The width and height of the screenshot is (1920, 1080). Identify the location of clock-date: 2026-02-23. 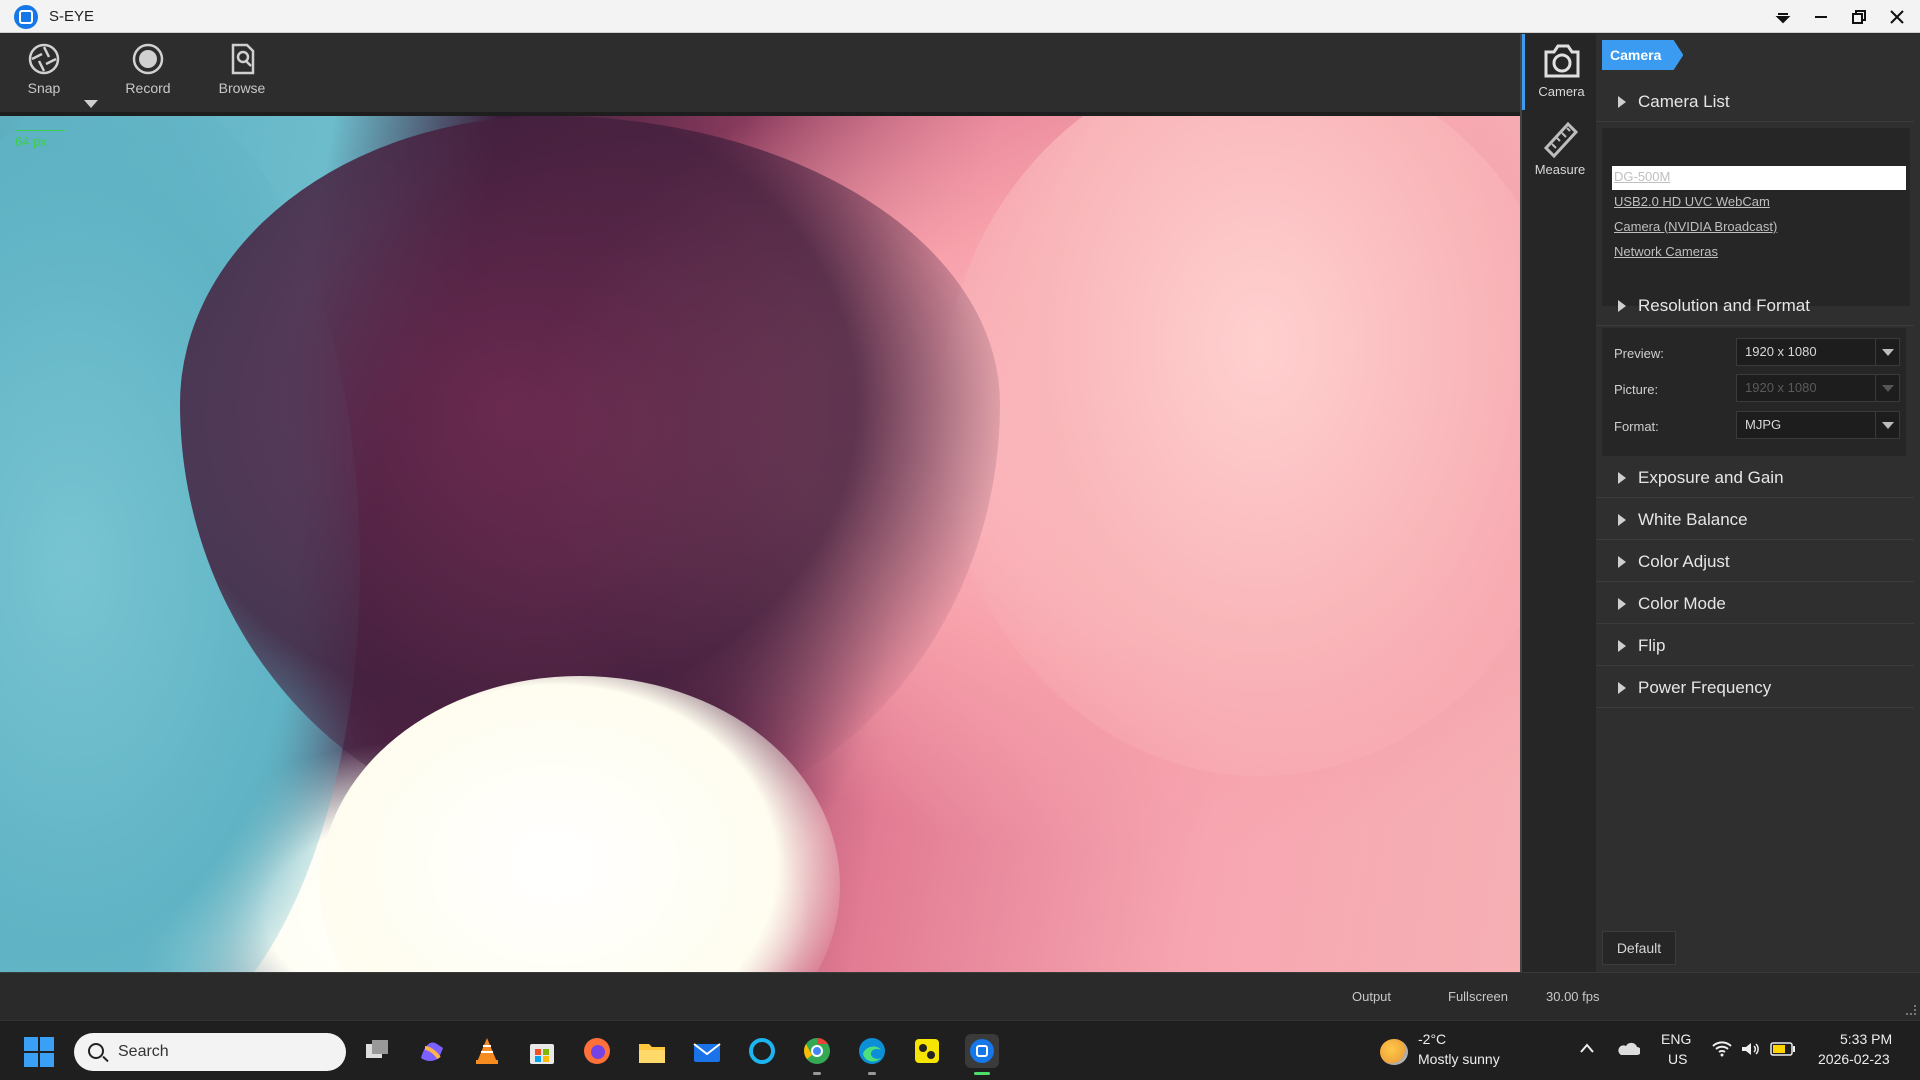
(1854, 1059).